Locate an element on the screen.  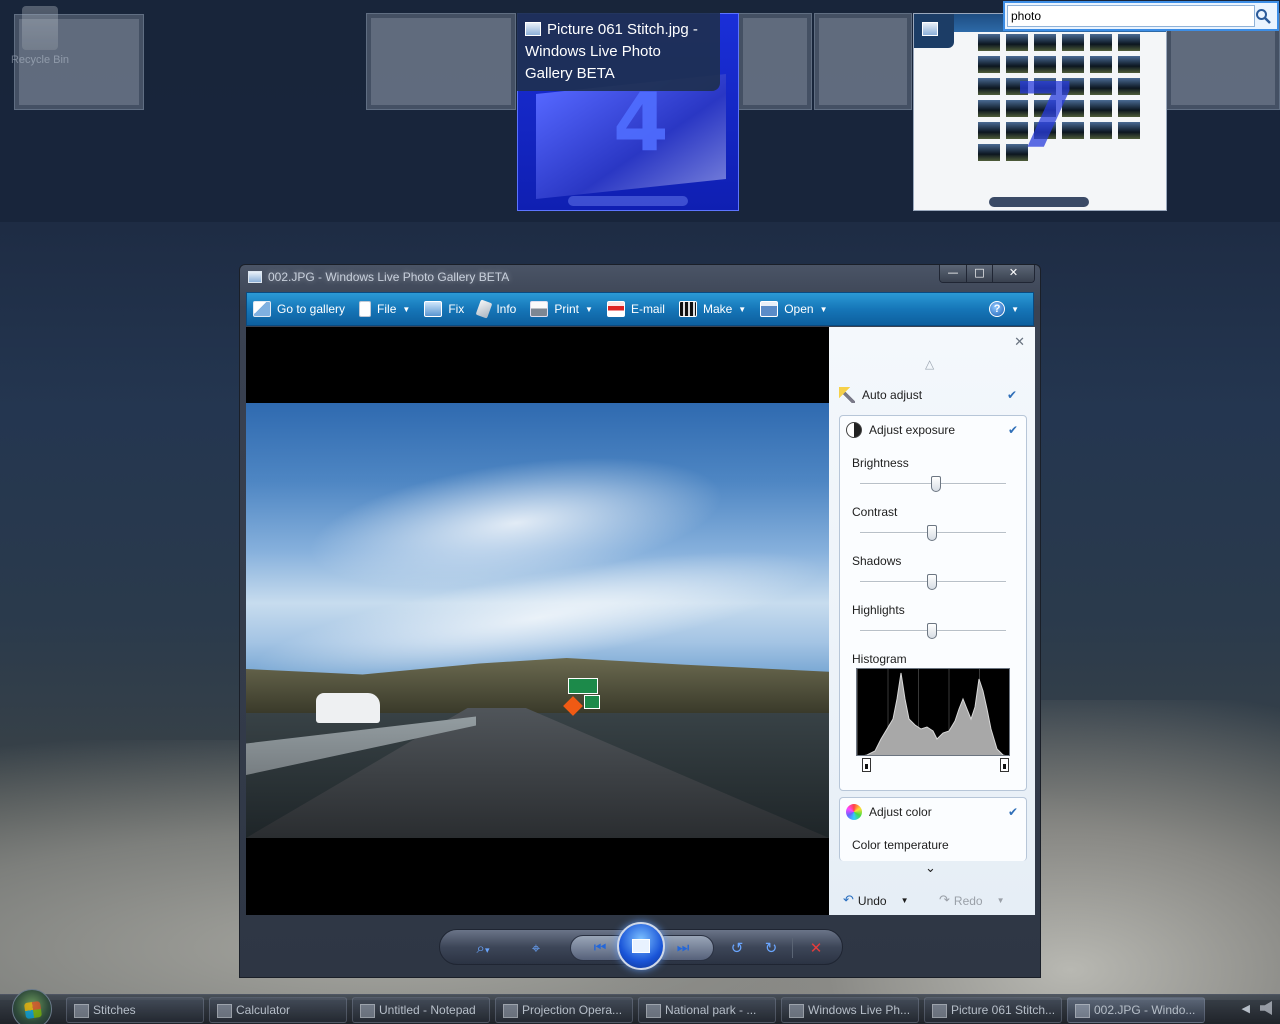
control-divider is located at coordinates (792, 948).